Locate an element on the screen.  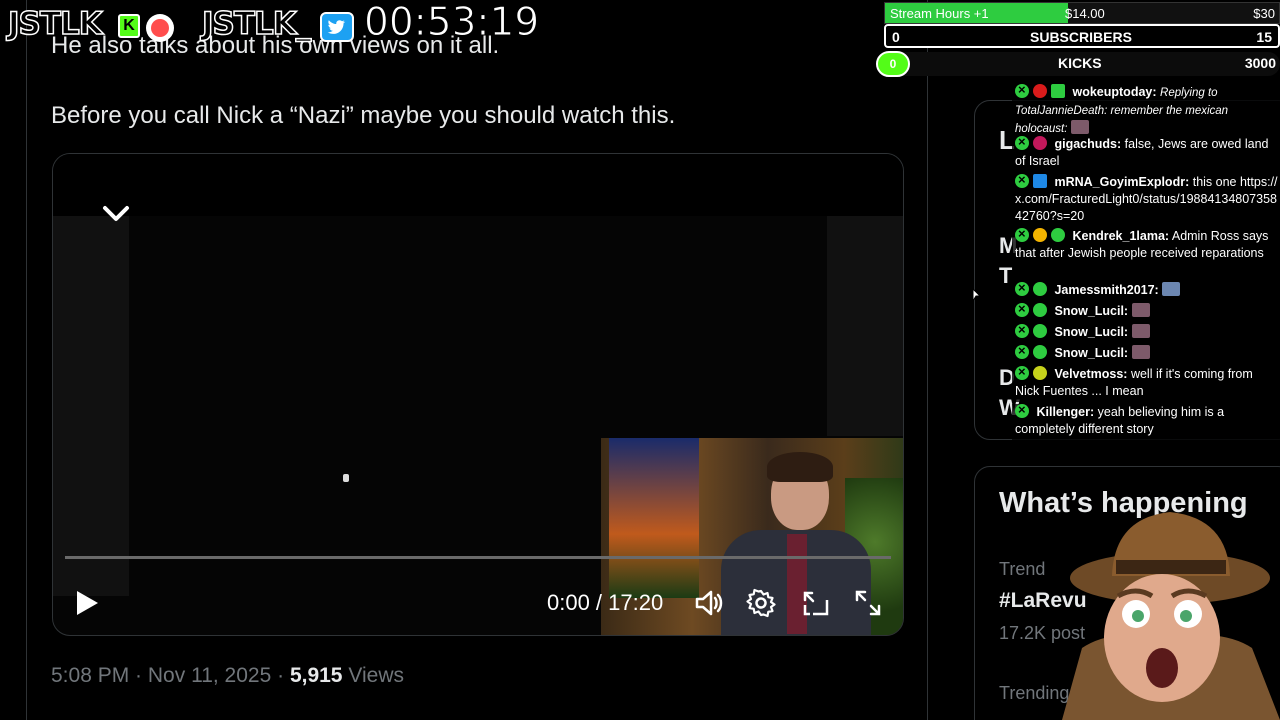
chevron-down-icon is located at coordinates (116, 214).